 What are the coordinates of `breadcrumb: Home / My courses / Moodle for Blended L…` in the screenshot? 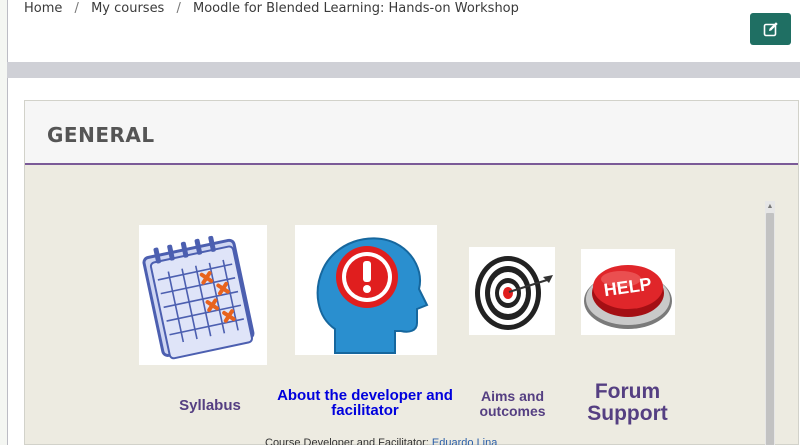 It's located at (271, 8).